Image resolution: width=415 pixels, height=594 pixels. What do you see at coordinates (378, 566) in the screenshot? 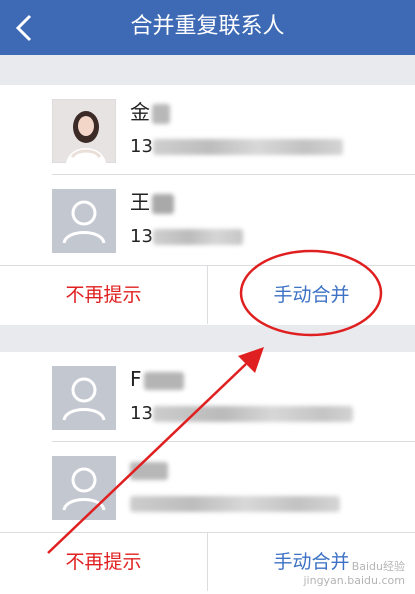
I see `watermark-line-1: Baidu经验` at bounding box center [378, 566].